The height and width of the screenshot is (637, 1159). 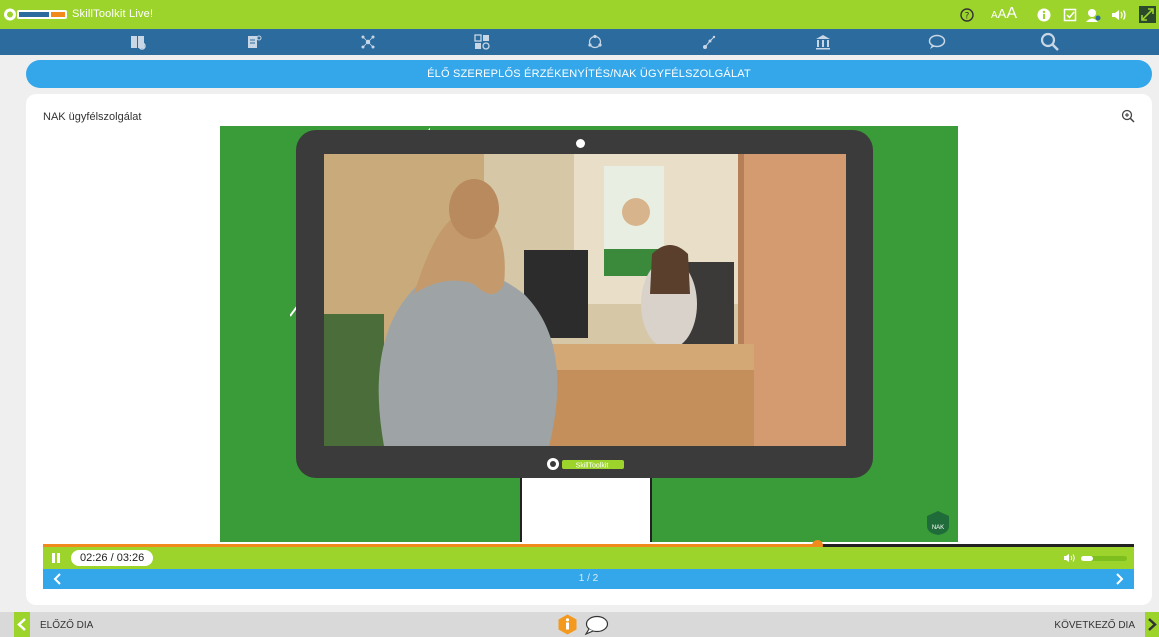 What do you see at coordinates (1094, 625) in the screenshot?
I see `next-slide-label: KÖVETKEZŐ DIA` at bounding box center [1094, 625].